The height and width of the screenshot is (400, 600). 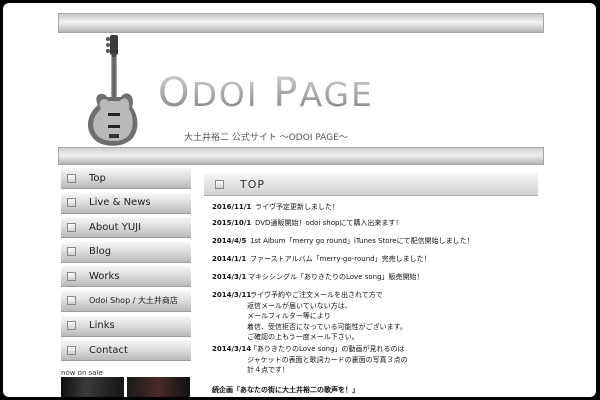 I want to click on news-date: 2014/1/1, so click(x=229, y=259).